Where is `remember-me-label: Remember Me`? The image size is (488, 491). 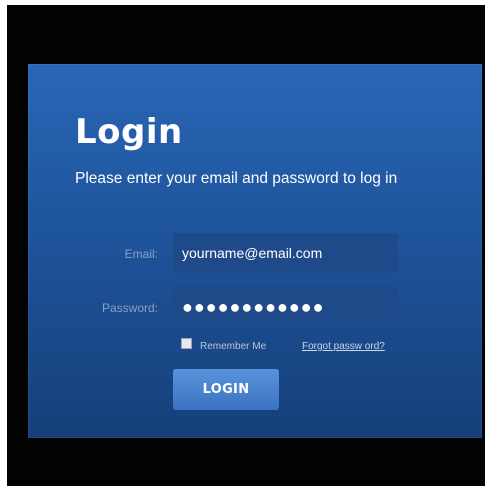 remember-me-label: Remember Me is located at coordinates (233, 346).